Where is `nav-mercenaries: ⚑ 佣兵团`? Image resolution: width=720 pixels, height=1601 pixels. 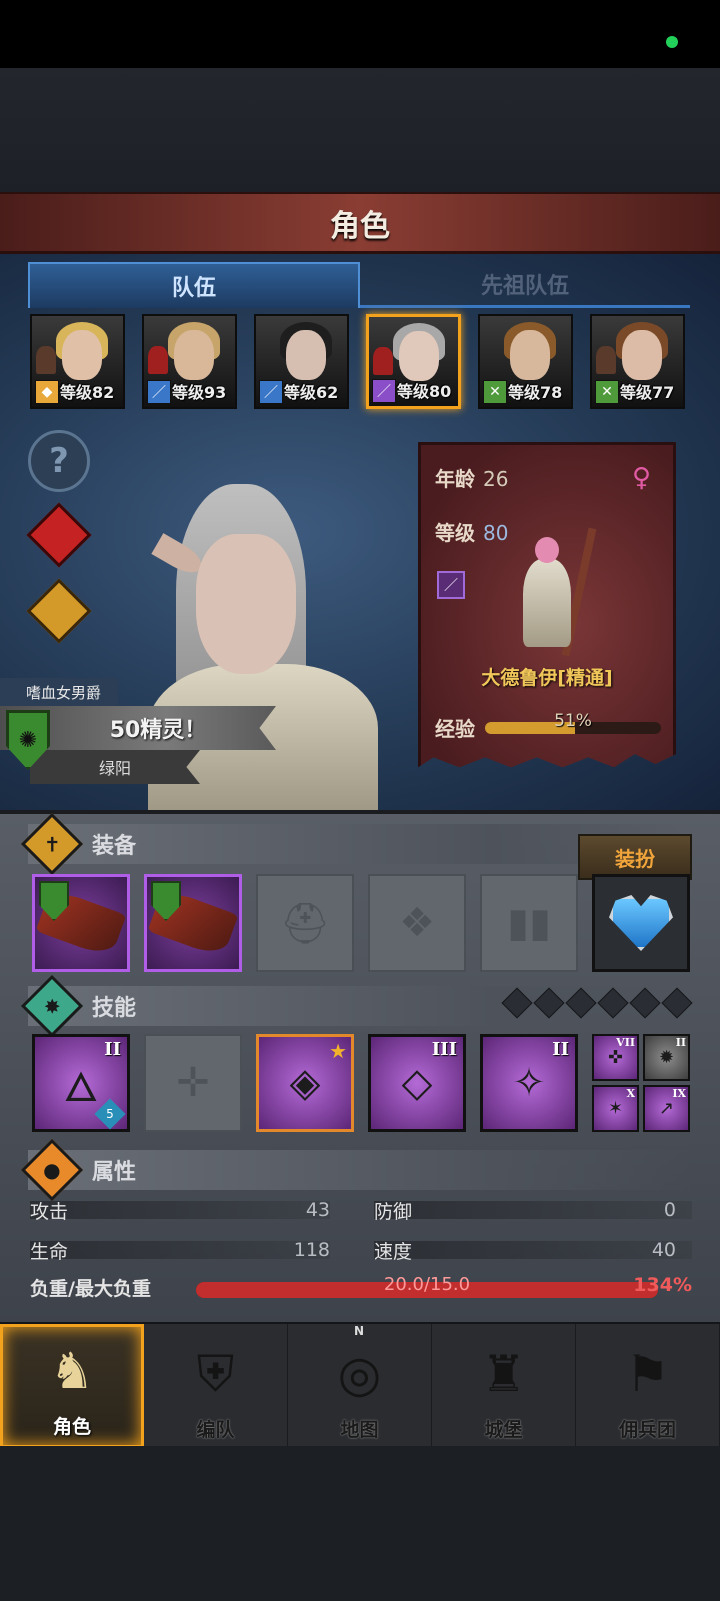
nav-mercenaries: ⚑ 佣兵团 is located at coordinates (648, 1386).